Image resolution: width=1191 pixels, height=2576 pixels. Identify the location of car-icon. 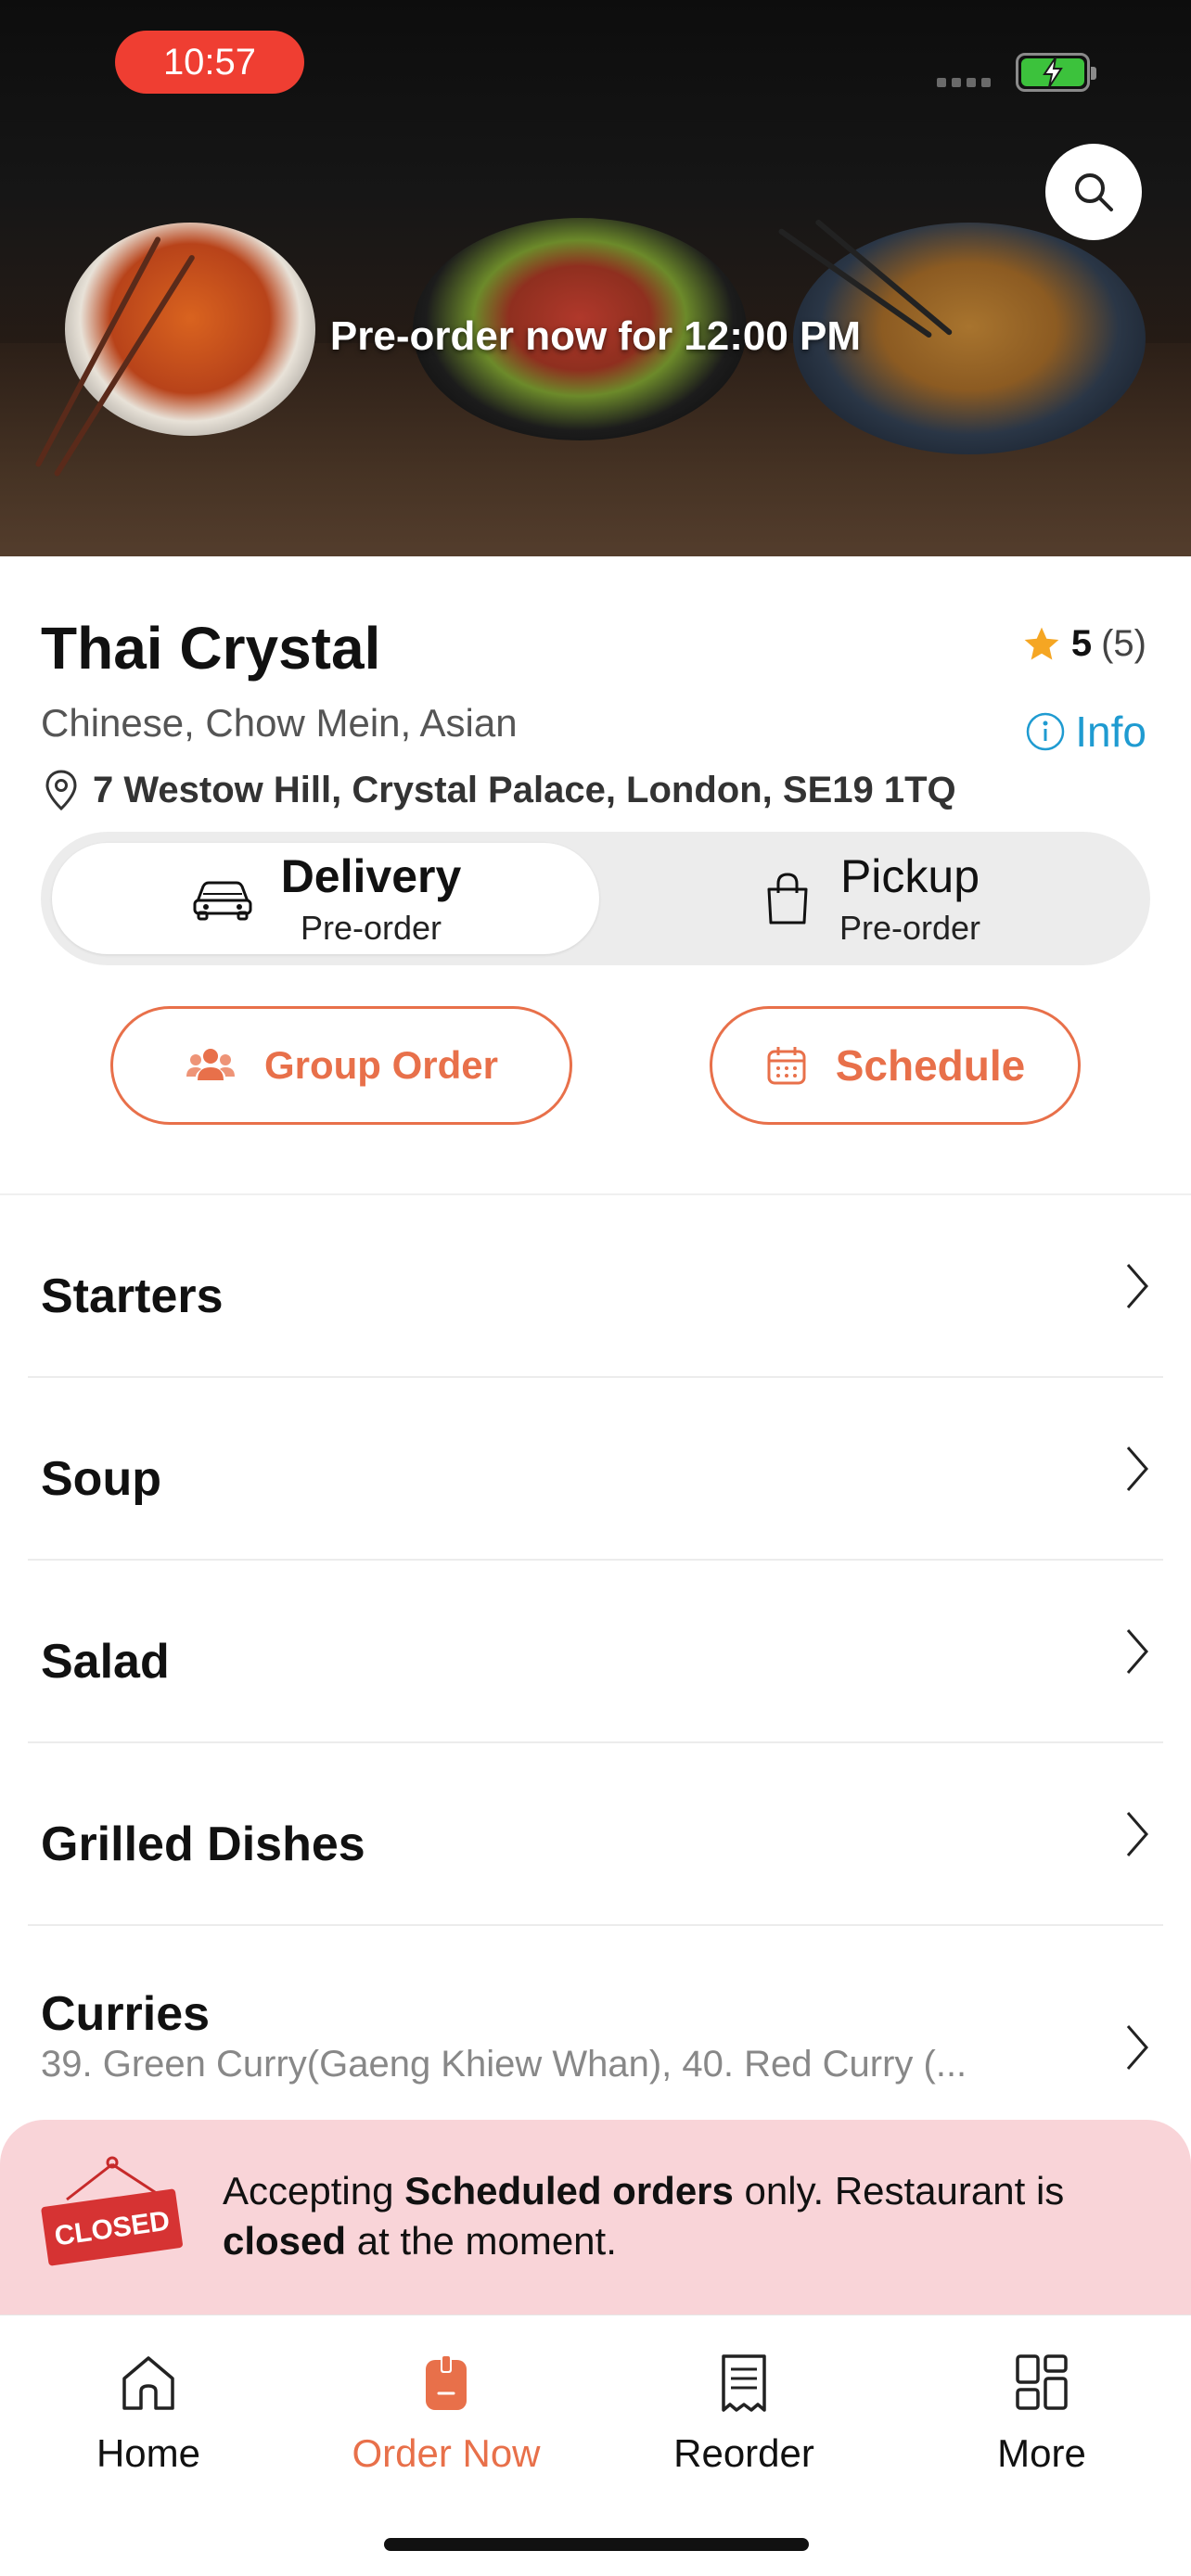
(222, 901).